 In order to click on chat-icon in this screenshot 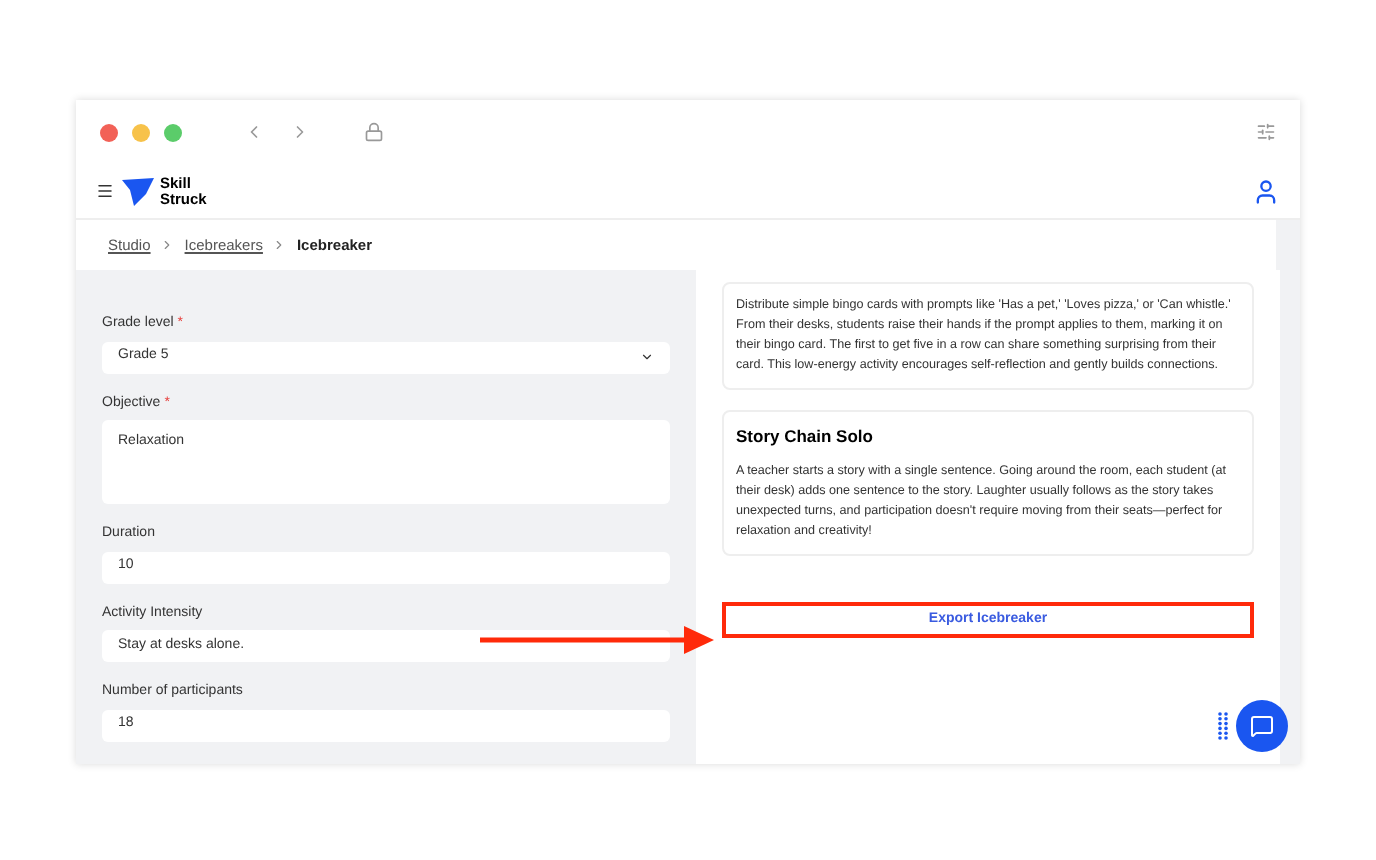, I will do `click(1262, 726)`.